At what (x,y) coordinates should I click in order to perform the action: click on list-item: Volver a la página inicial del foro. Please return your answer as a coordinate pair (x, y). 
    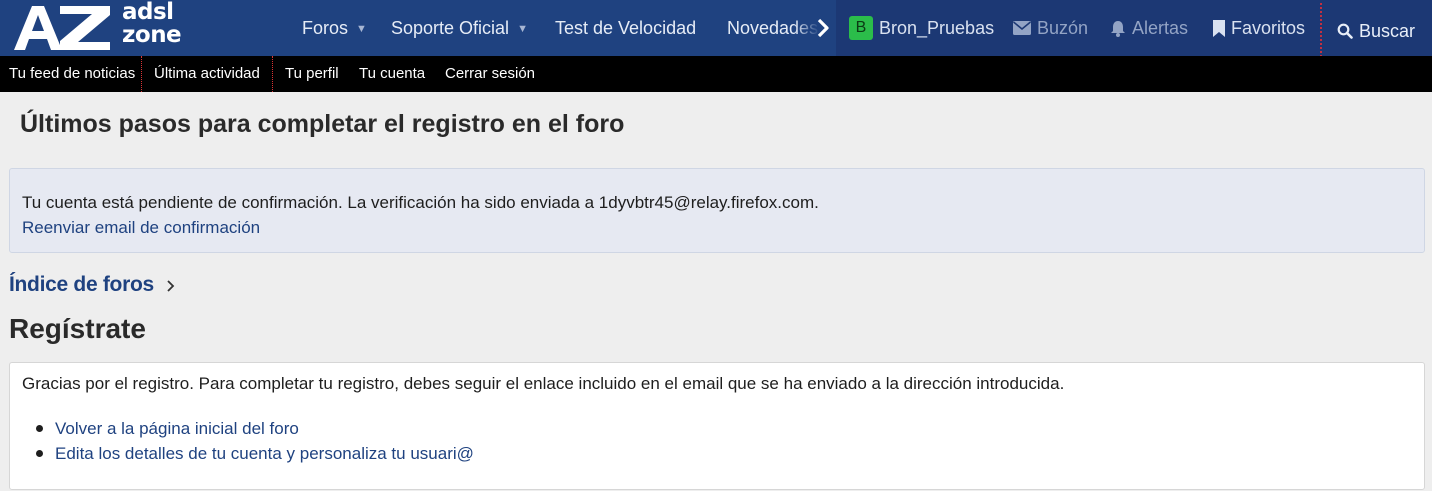
    Looking at the image, I should click on (255, 428).